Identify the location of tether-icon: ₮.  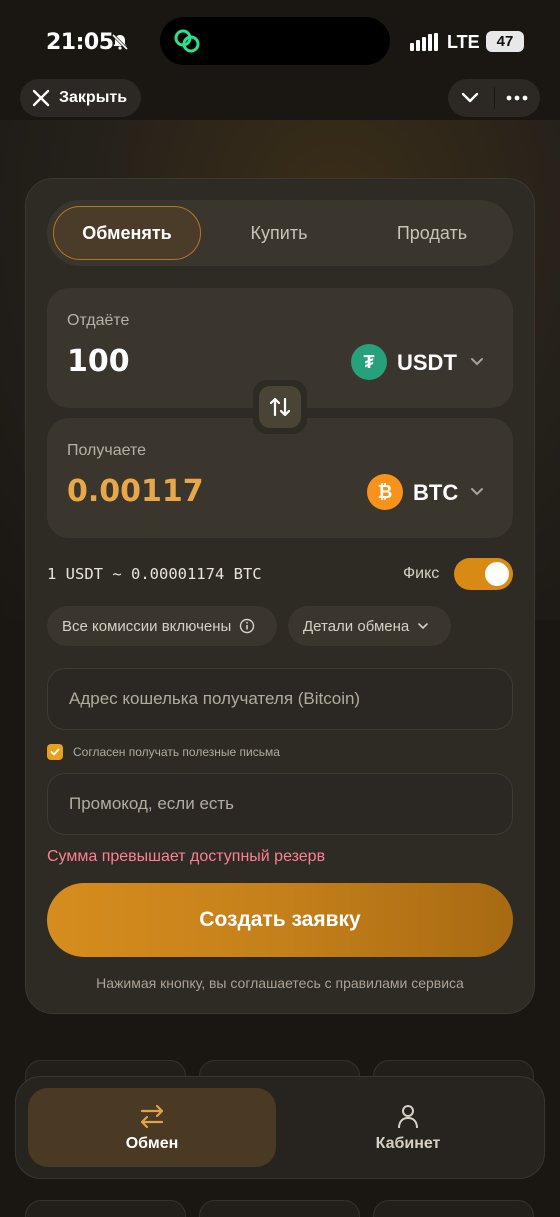
(369, 362).